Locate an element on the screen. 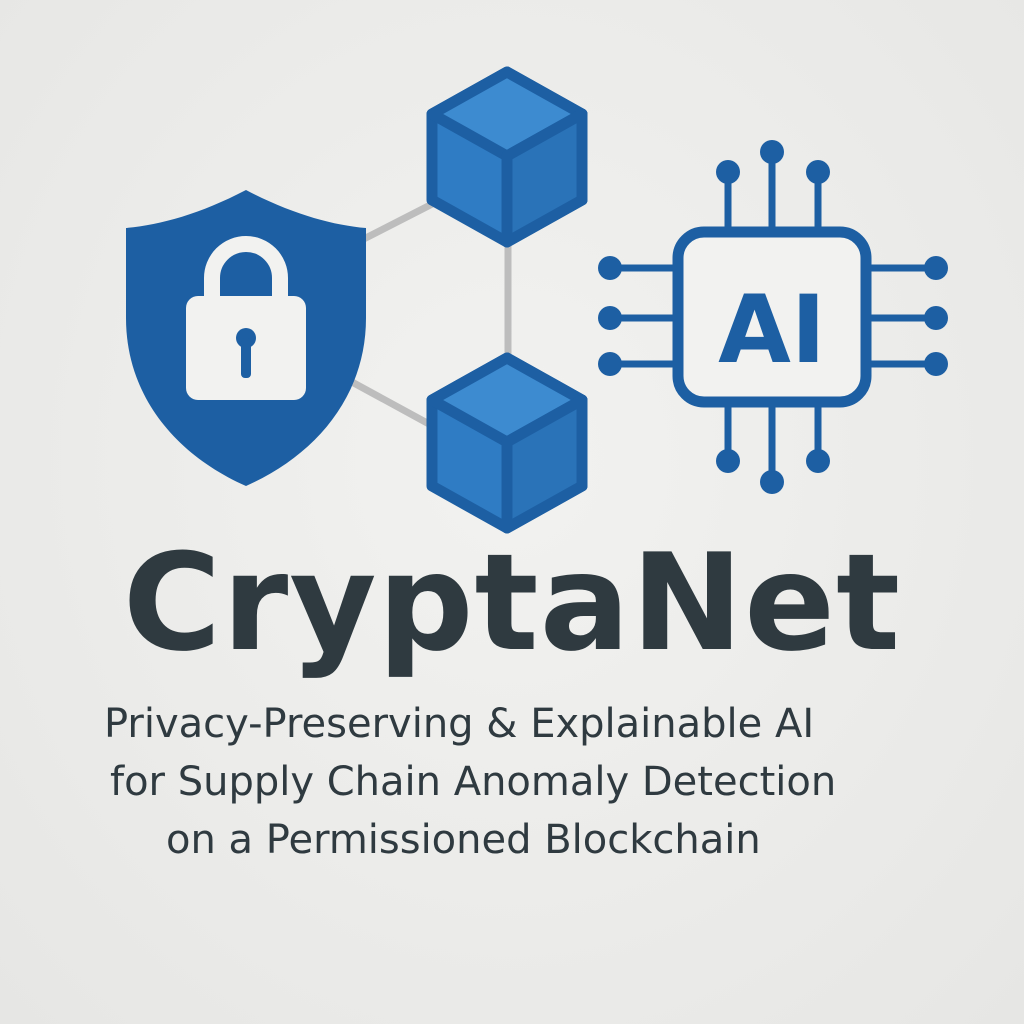  brand-title: CryptaNet is located at coordinates (512, 603).